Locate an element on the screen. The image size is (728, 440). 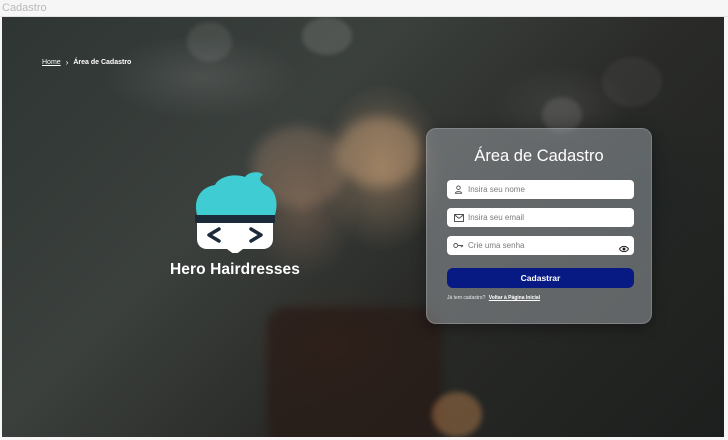
breadcrumb-current: Área de Cadastro is located at coordinates (102, 62).